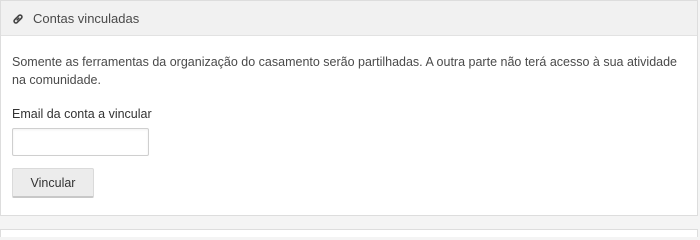 Image resolution: width=700 pixels, height=240 pixels. Describe the element at coordinates (349, 18) in the screenshot. I see `panel-header: Contas vinculadas` at that location.